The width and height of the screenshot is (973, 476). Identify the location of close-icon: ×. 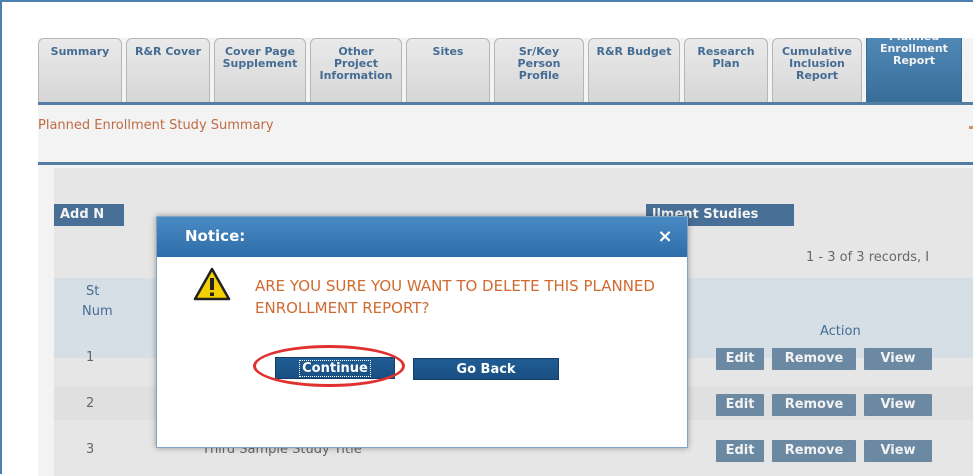
(665, 237).